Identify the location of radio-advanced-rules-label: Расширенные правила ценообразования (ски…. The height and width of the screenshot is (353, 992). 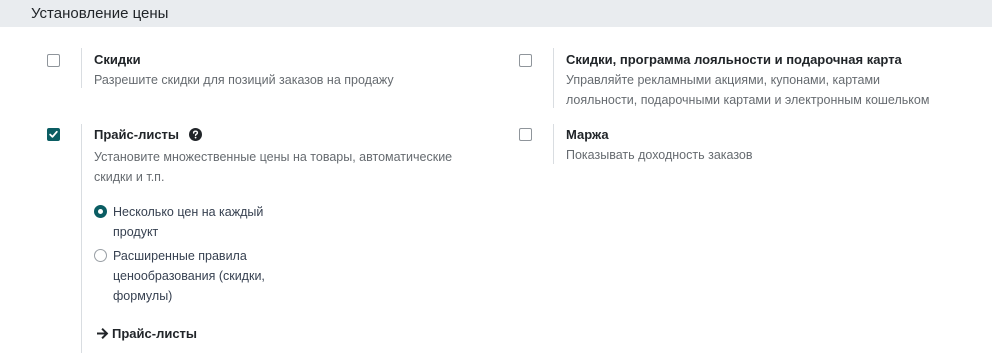
(200, 276).